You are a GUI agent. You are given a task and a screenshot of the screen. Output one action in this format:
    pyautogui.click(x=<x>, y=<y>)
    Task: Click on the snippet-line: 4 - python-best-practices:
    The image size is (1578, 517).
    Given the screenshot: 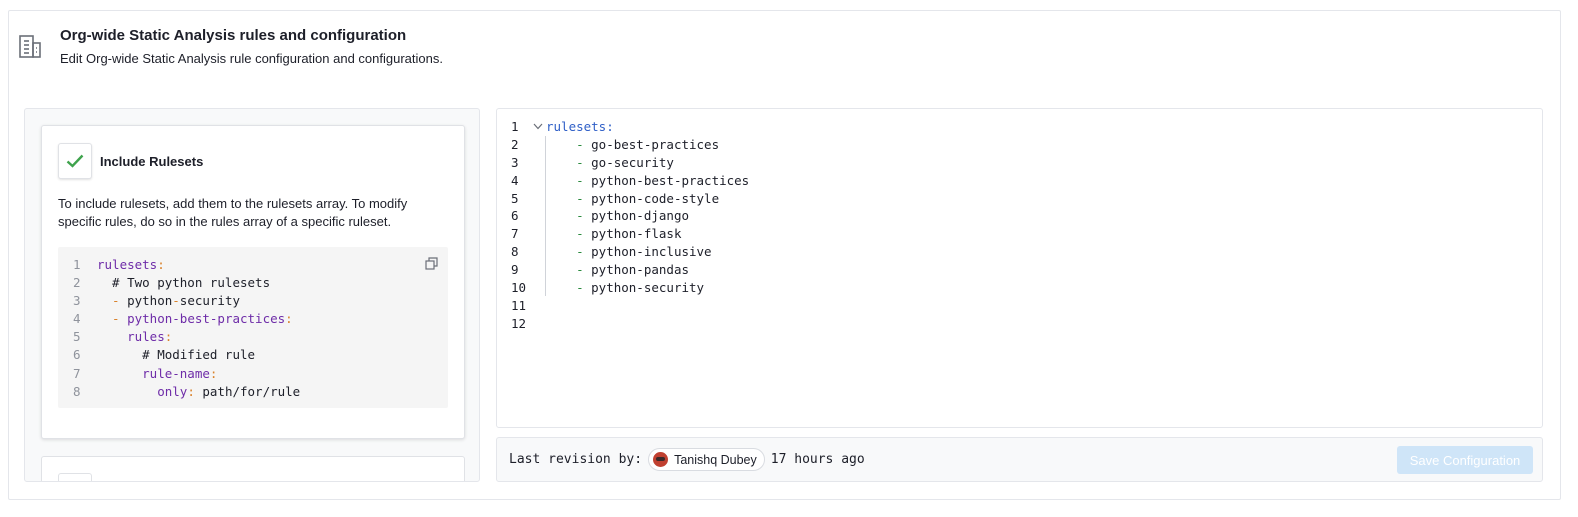 What is the action you would take?
    pyautogui.click(x=183, y=319)
    